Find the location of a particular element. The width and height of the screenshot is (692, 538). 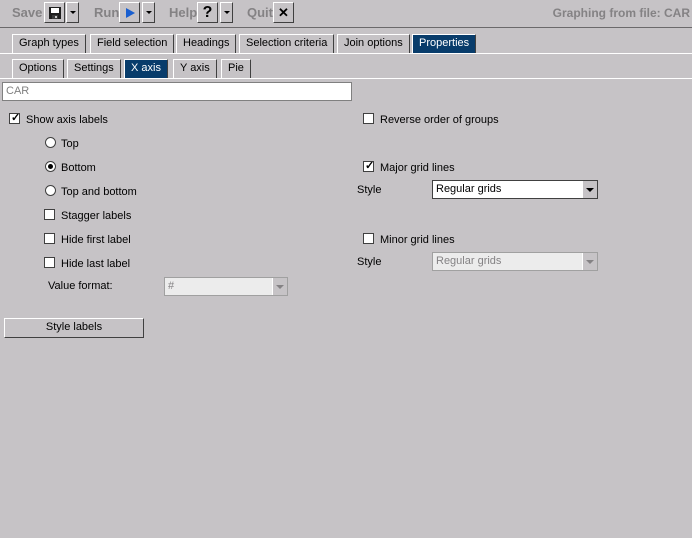

question-mark-icon: ? is located at coordinates (207, 12).